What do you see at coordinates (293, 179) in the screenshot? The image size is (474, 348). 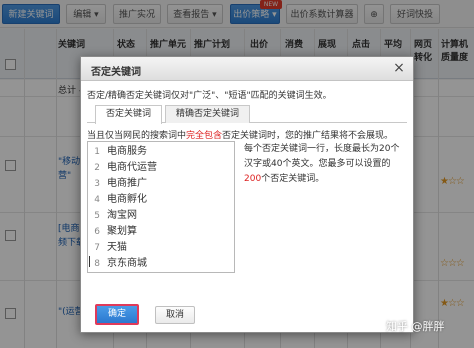 I see `desc-text-end: 个否定关键词。` at bounding box center [293, 179].